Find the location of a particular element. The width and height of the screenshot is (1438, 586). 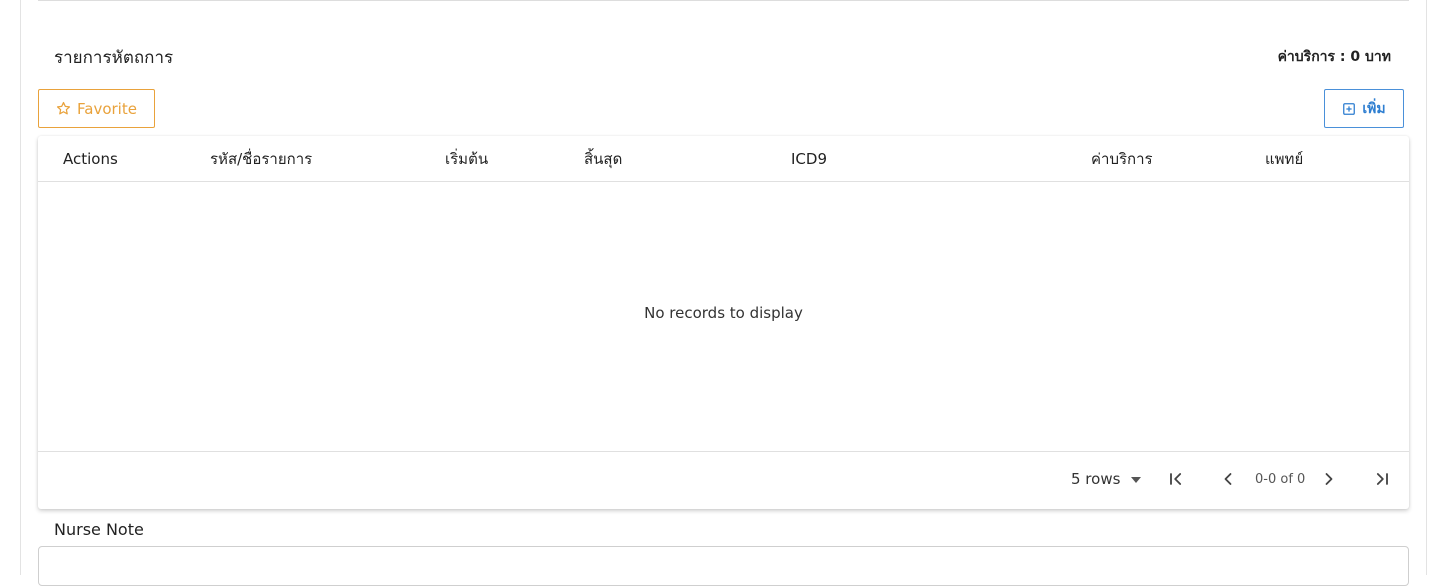

last-page-button is located at coordinates (1382, 481).